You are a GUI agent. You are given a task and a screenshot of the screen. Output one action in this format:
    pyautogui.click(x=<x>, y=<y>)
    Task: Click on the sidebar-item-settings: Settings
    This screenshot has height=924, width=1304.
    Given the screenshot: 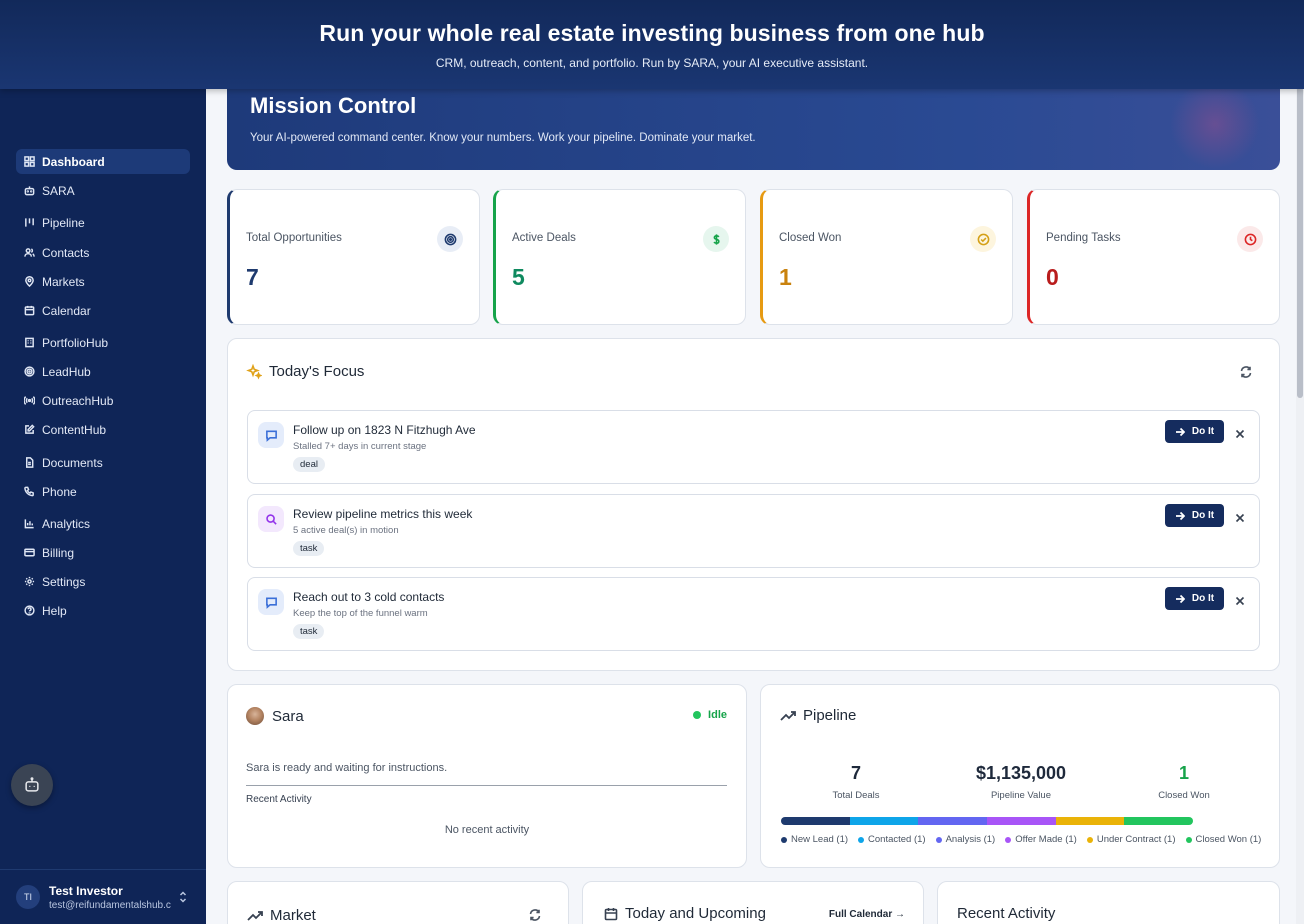 What is the action you would take?
    pyautogui.click(x=103, y=581)
    